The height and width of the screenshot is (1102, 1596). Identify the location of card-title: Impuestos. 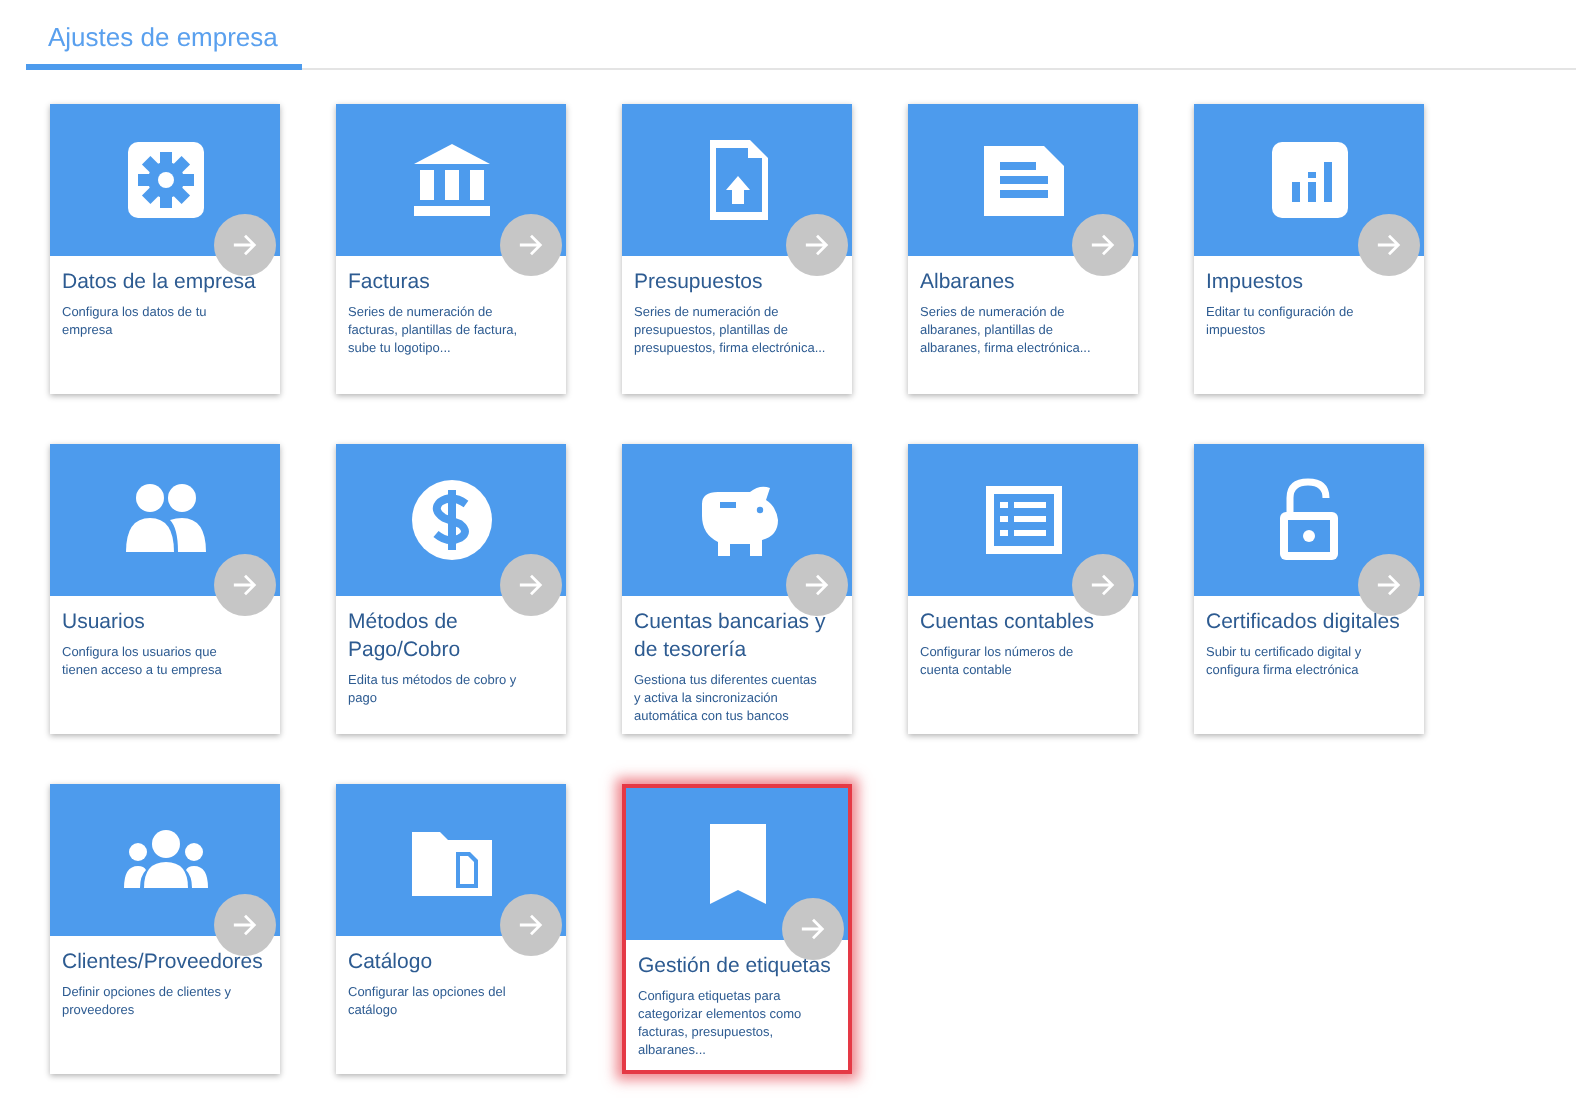
(1255, 282).